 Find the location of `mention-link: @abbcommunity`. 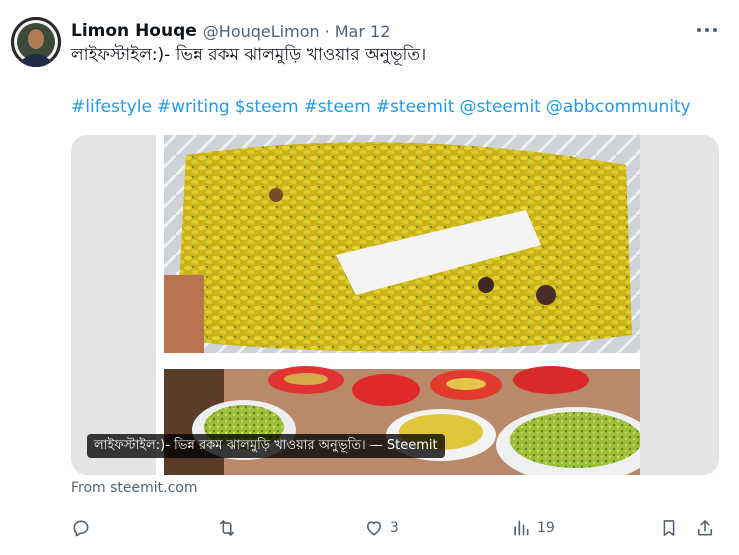

mention-link: @abbcommunity is located at coordinates (618, 107).